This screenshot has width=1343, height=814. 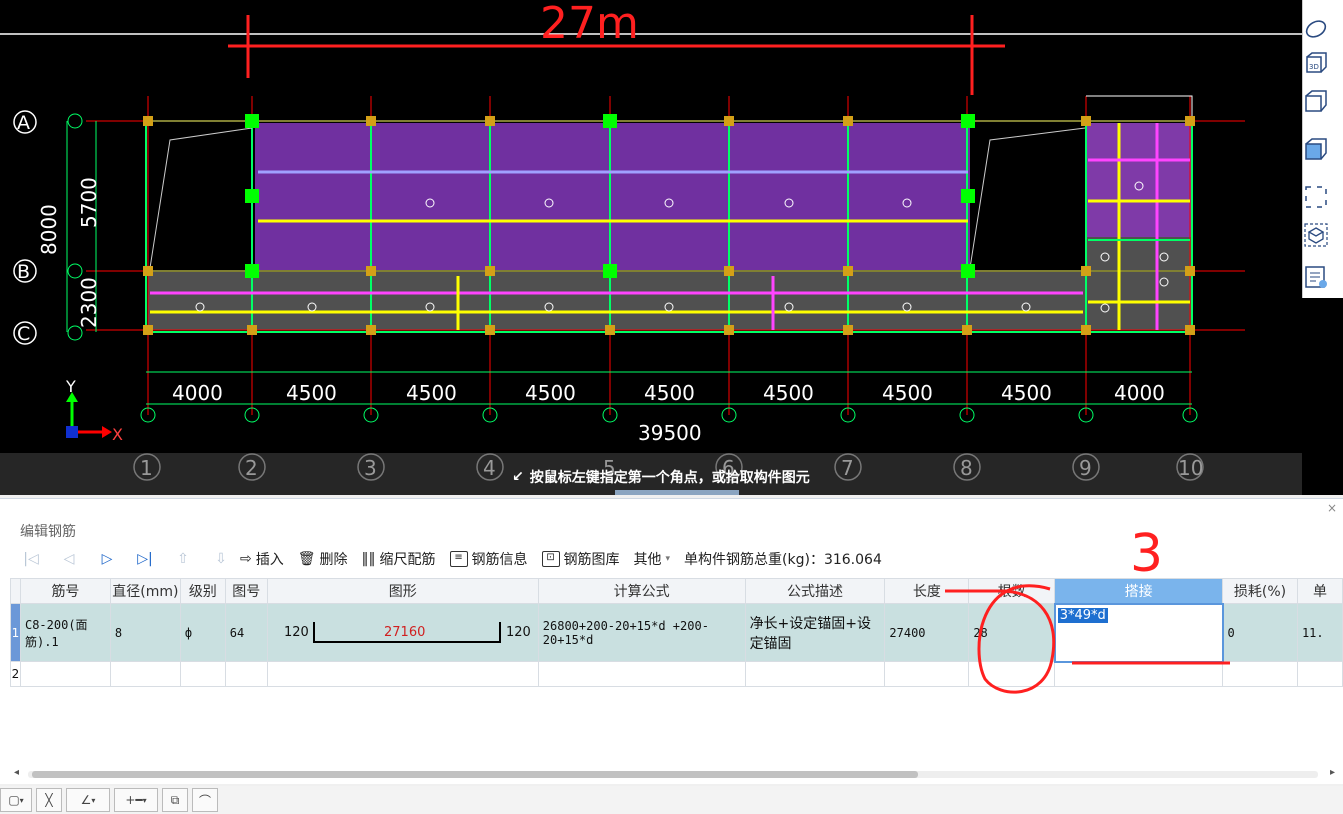 I want to click on angle-button: ∠ ▾, so click(x=88, y=800).